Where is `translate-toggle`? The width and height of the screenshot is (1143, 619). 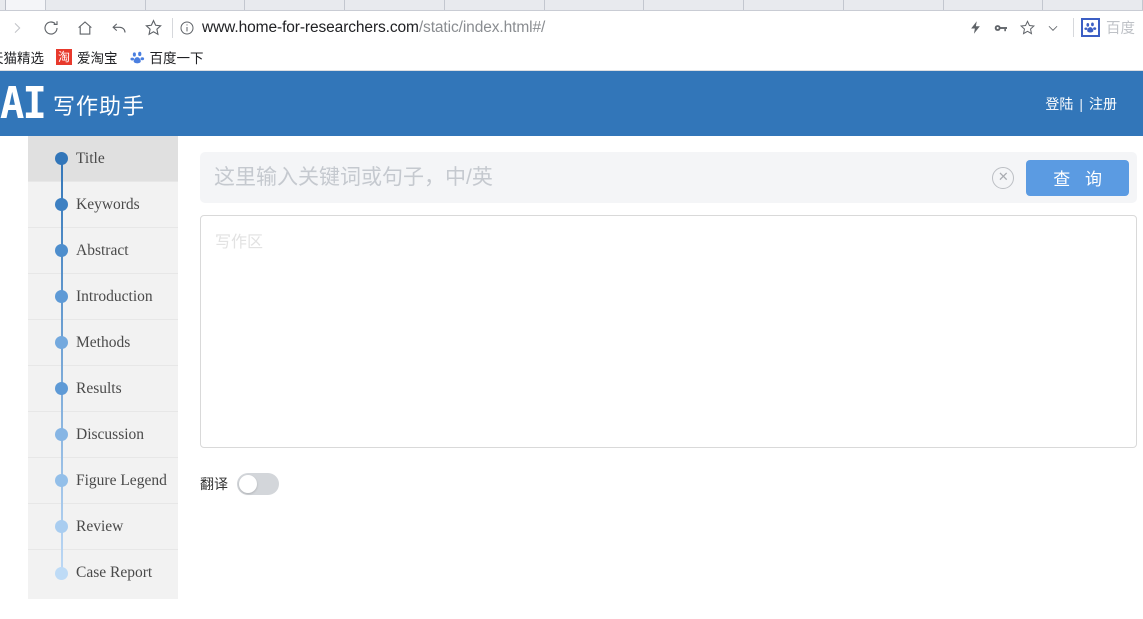
translate-toggle is located at coordinates (258, 484).